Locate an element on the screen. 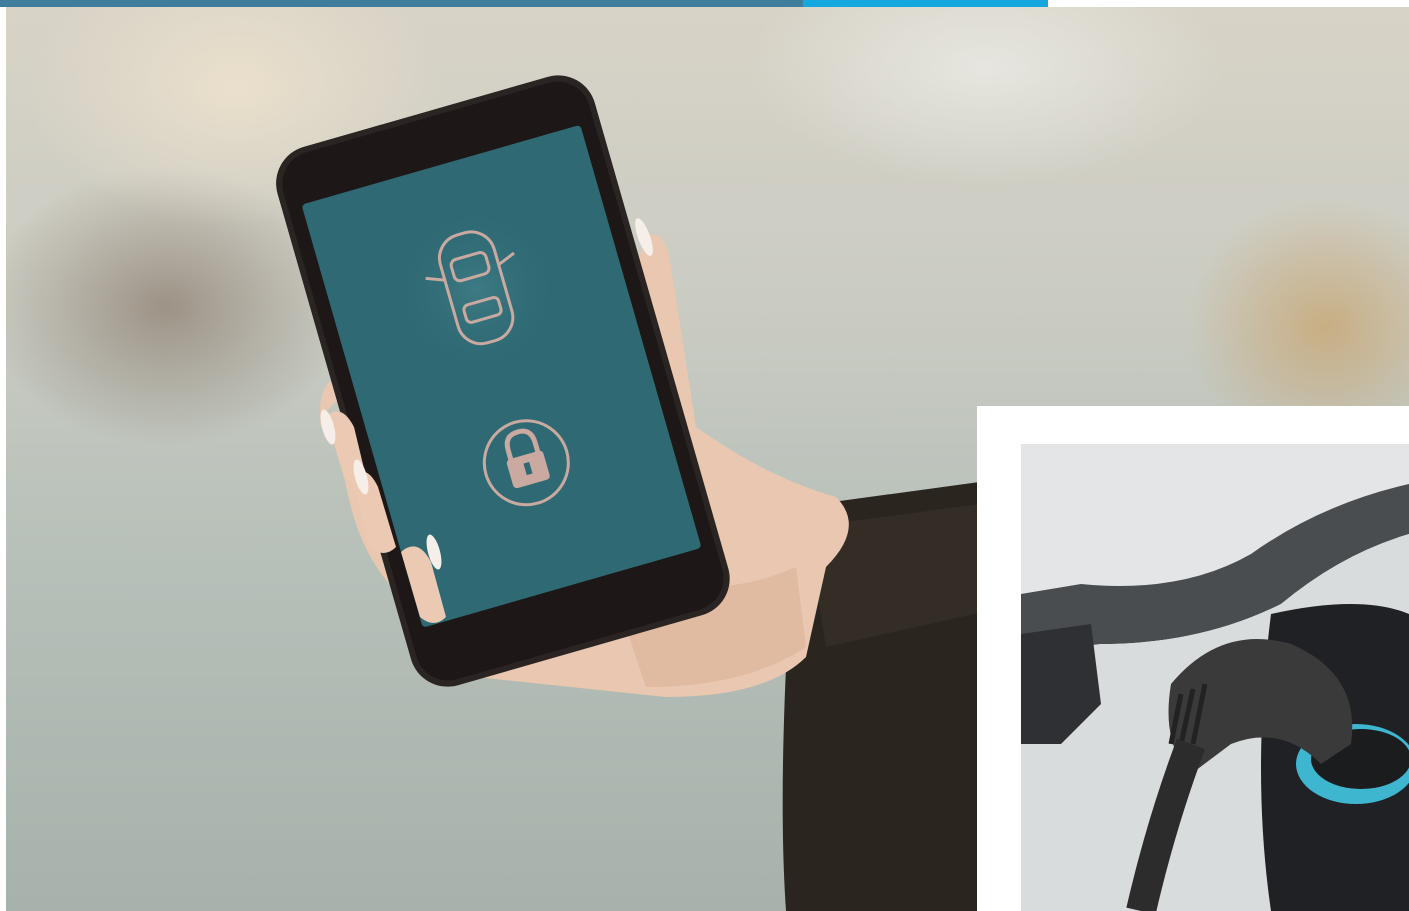  accent-bar-light-blue is located at coordinates (925, 3).